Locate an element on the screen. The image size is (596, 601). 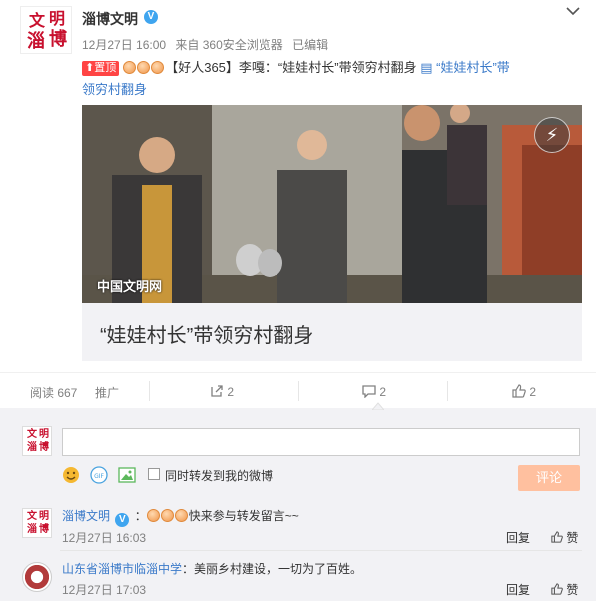
comment-line: 山东省淄博市临淄中学：美丽乡村建设，一切为了百姓。 is located at coordinates (212, 568).